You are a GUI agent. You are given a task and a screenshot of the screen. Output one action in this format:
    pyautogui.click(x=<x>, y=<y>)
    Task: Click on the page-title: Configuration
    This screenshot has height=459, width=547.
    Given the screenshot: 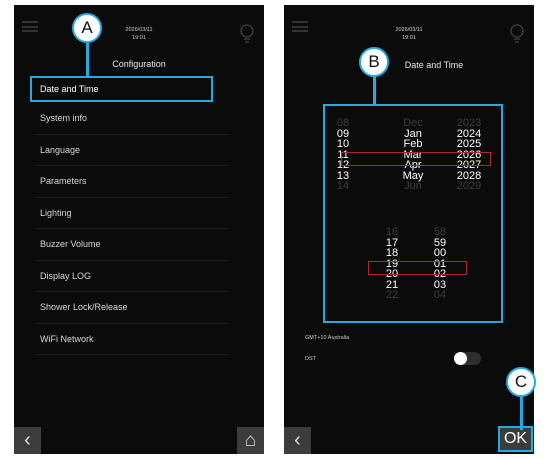 What is the action you would take?
    pyautogui.click(x=139, y=64)
    